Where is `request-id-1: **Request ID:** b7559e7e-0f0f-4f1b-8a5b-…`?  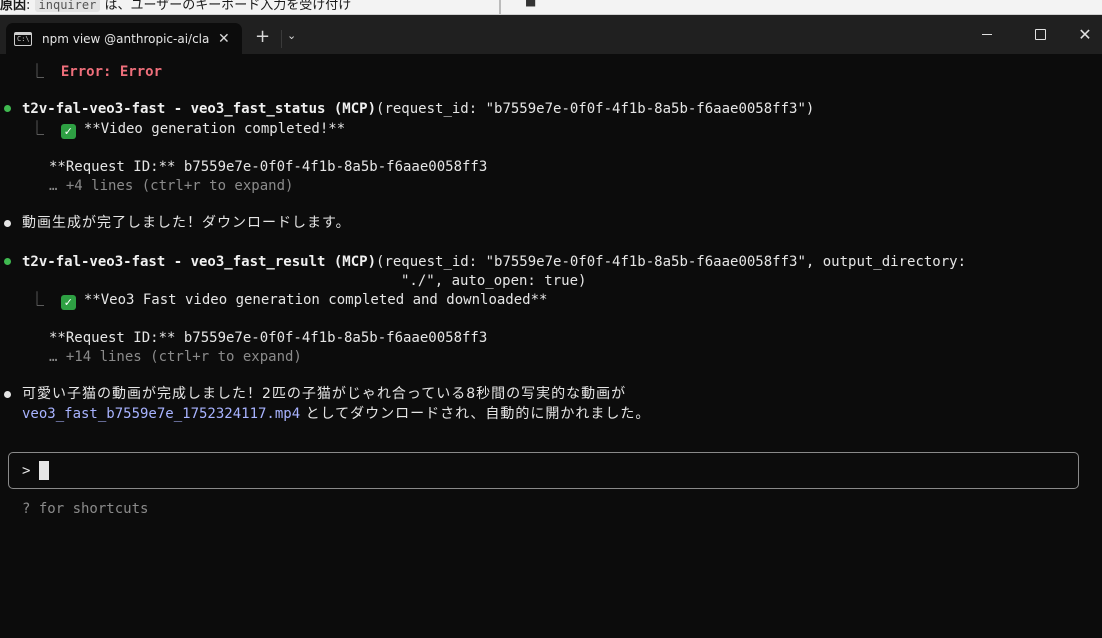
request-id-1: **Request ID:** b7559e7e-0f0f-4f1b-8a5b-… is located at coordinates (268, 167).